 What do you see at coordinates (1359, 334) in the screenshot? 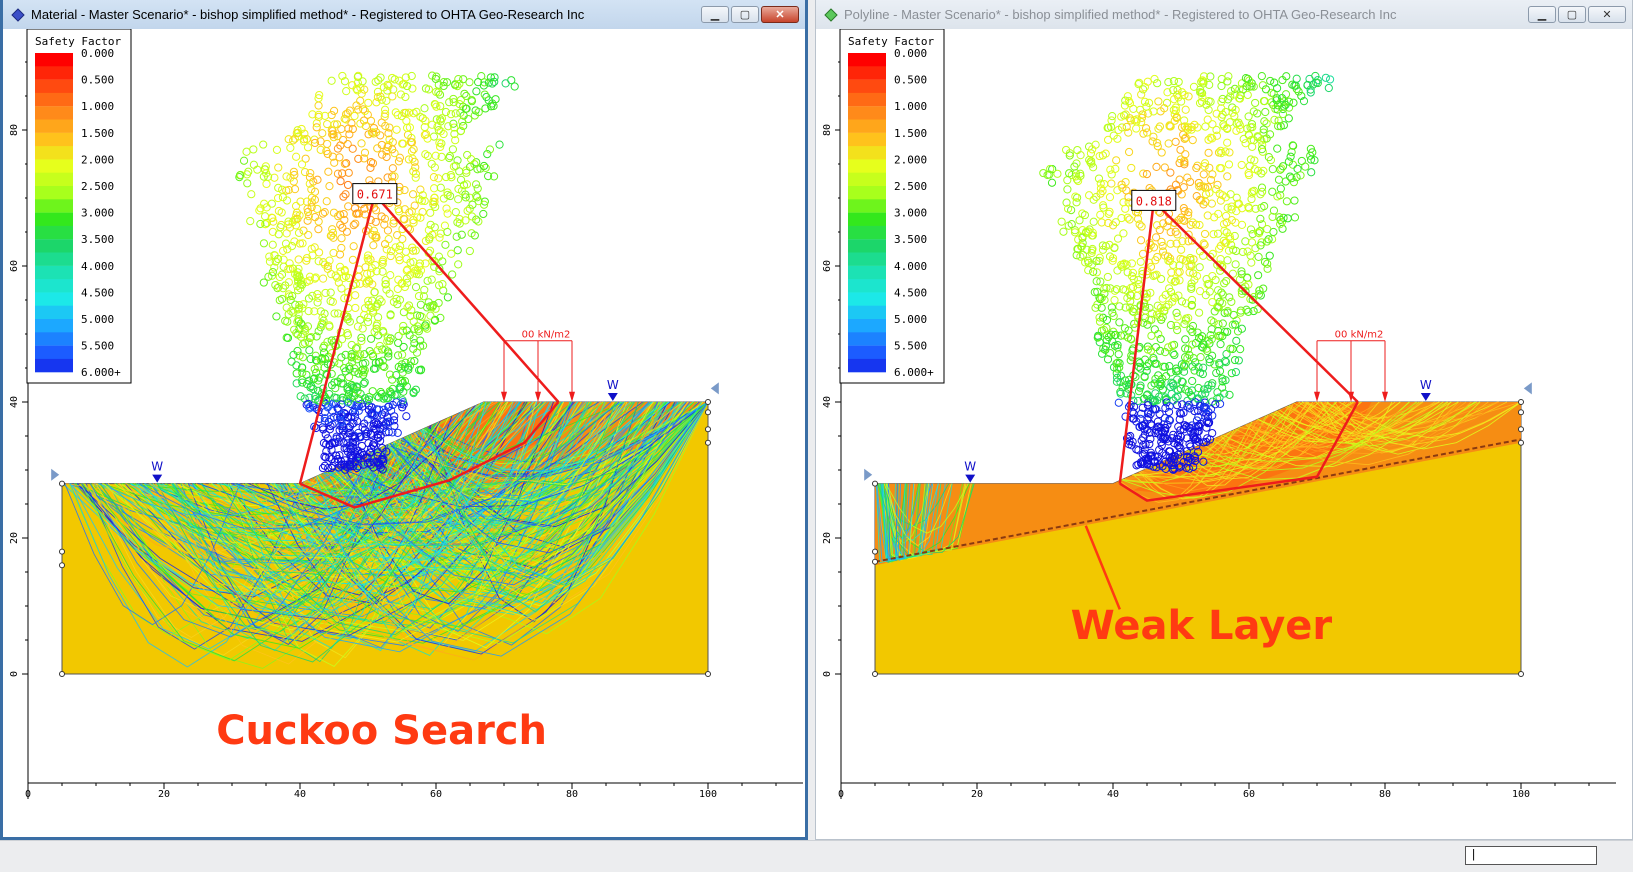
I see `load-label: 00 kN/m2` at bounding box center [1359, 334].